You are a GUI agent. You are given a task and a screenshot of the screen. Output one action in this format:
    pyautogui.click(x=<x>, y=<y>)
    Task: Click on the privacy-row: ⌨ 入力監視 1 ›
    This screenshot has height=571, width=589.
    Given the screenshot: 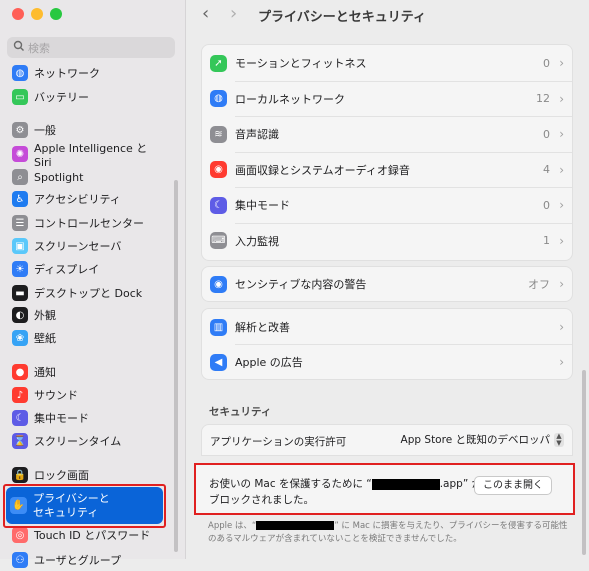 What is the action you would take?
    pyautogui.click(x=387, y=241)
    